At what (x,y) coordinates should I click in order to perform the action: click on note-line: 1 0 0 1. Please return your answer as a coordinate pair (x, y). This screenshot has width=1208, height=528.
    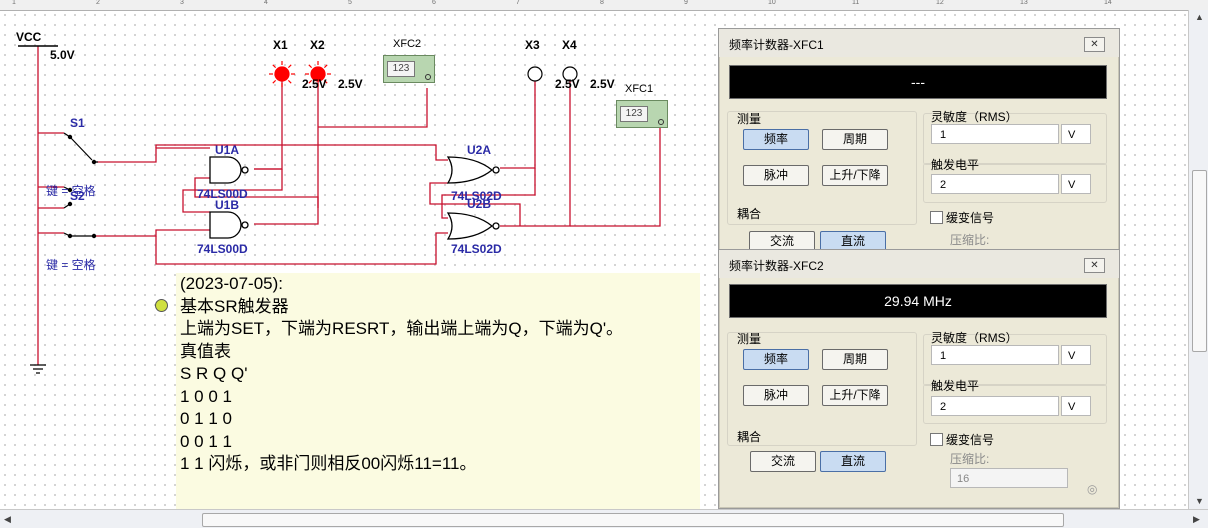
    Looking at the image, I should click on (206, 396).